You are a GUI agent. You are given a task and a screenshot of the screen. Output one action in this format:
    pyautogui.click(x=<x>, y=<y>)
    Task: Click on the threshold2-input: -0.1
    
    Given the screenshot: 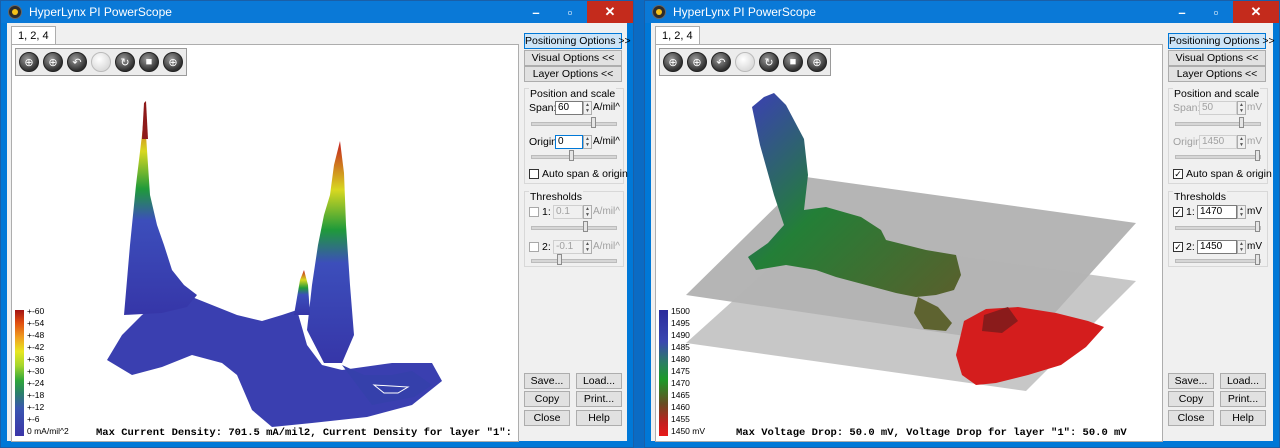 What is the action you would take?
    pyautogui.click(x=568, y=247)
    